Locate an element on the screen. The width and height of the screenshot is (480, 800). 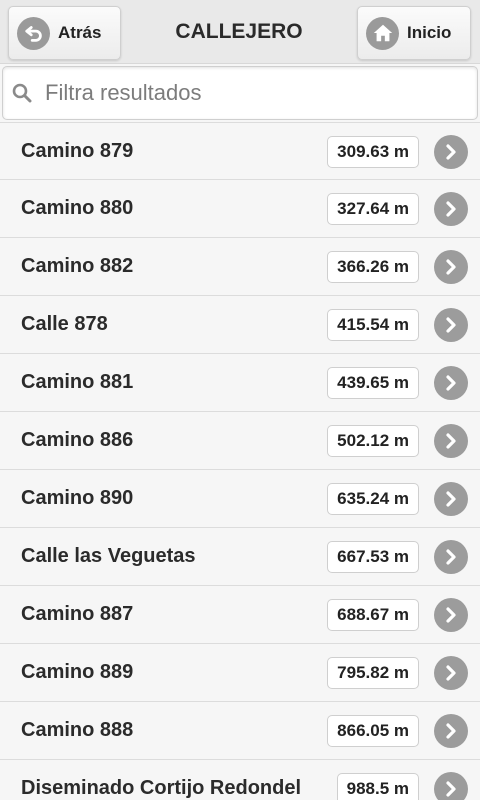
street-name: Camino 880 is located at coordinates (77, 208).